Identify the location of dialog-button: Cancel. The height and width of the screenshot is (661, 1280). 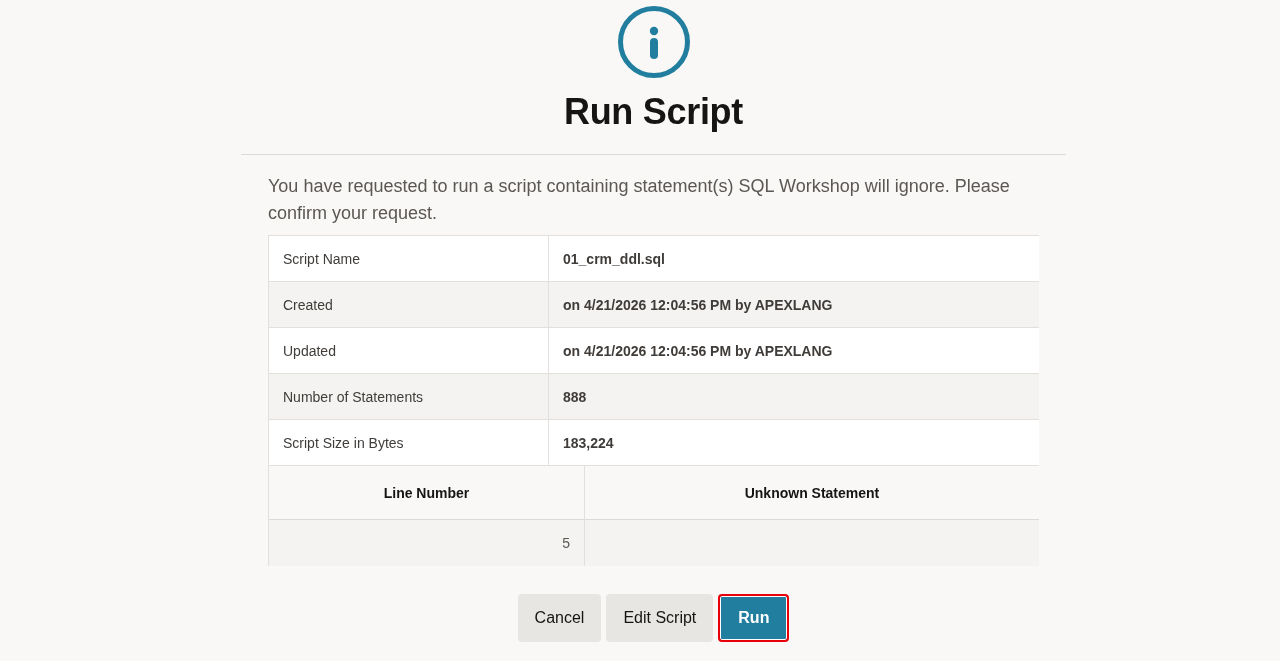
(559, 618).